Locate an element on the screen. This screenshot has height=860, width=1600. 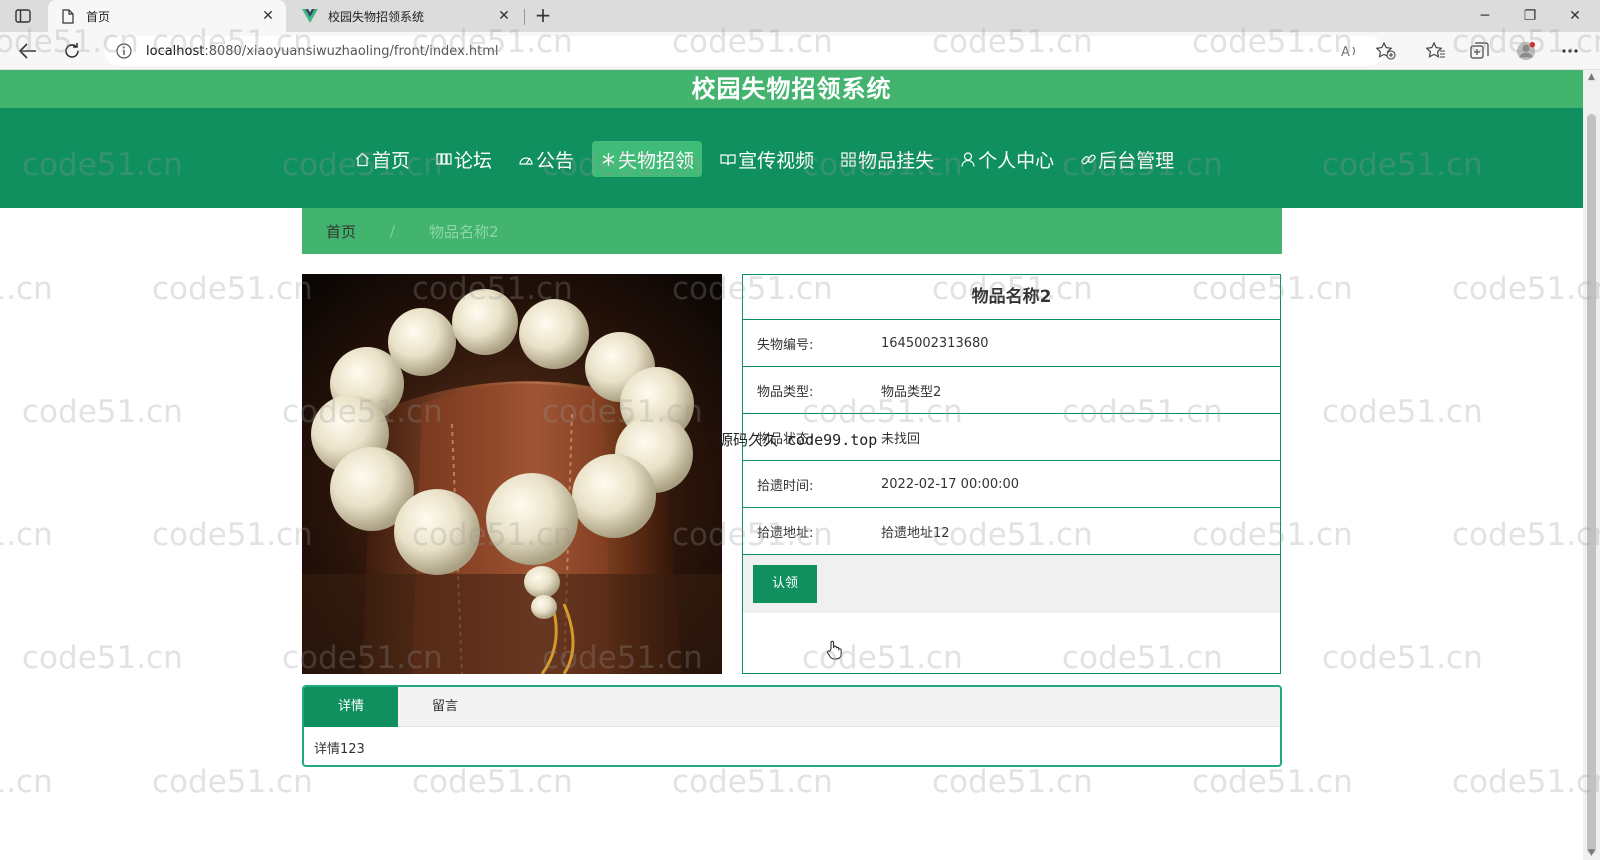
sidebar-toggle-icon is located at coordinates (23, 16).